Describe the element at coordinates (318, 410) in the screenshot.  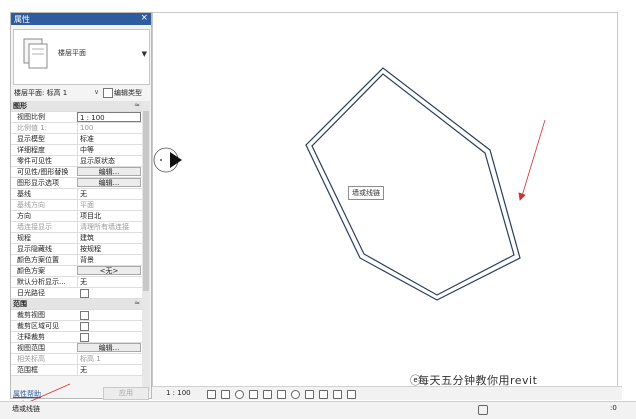
I see `status-bar: 墙或线链 :0` at that location.